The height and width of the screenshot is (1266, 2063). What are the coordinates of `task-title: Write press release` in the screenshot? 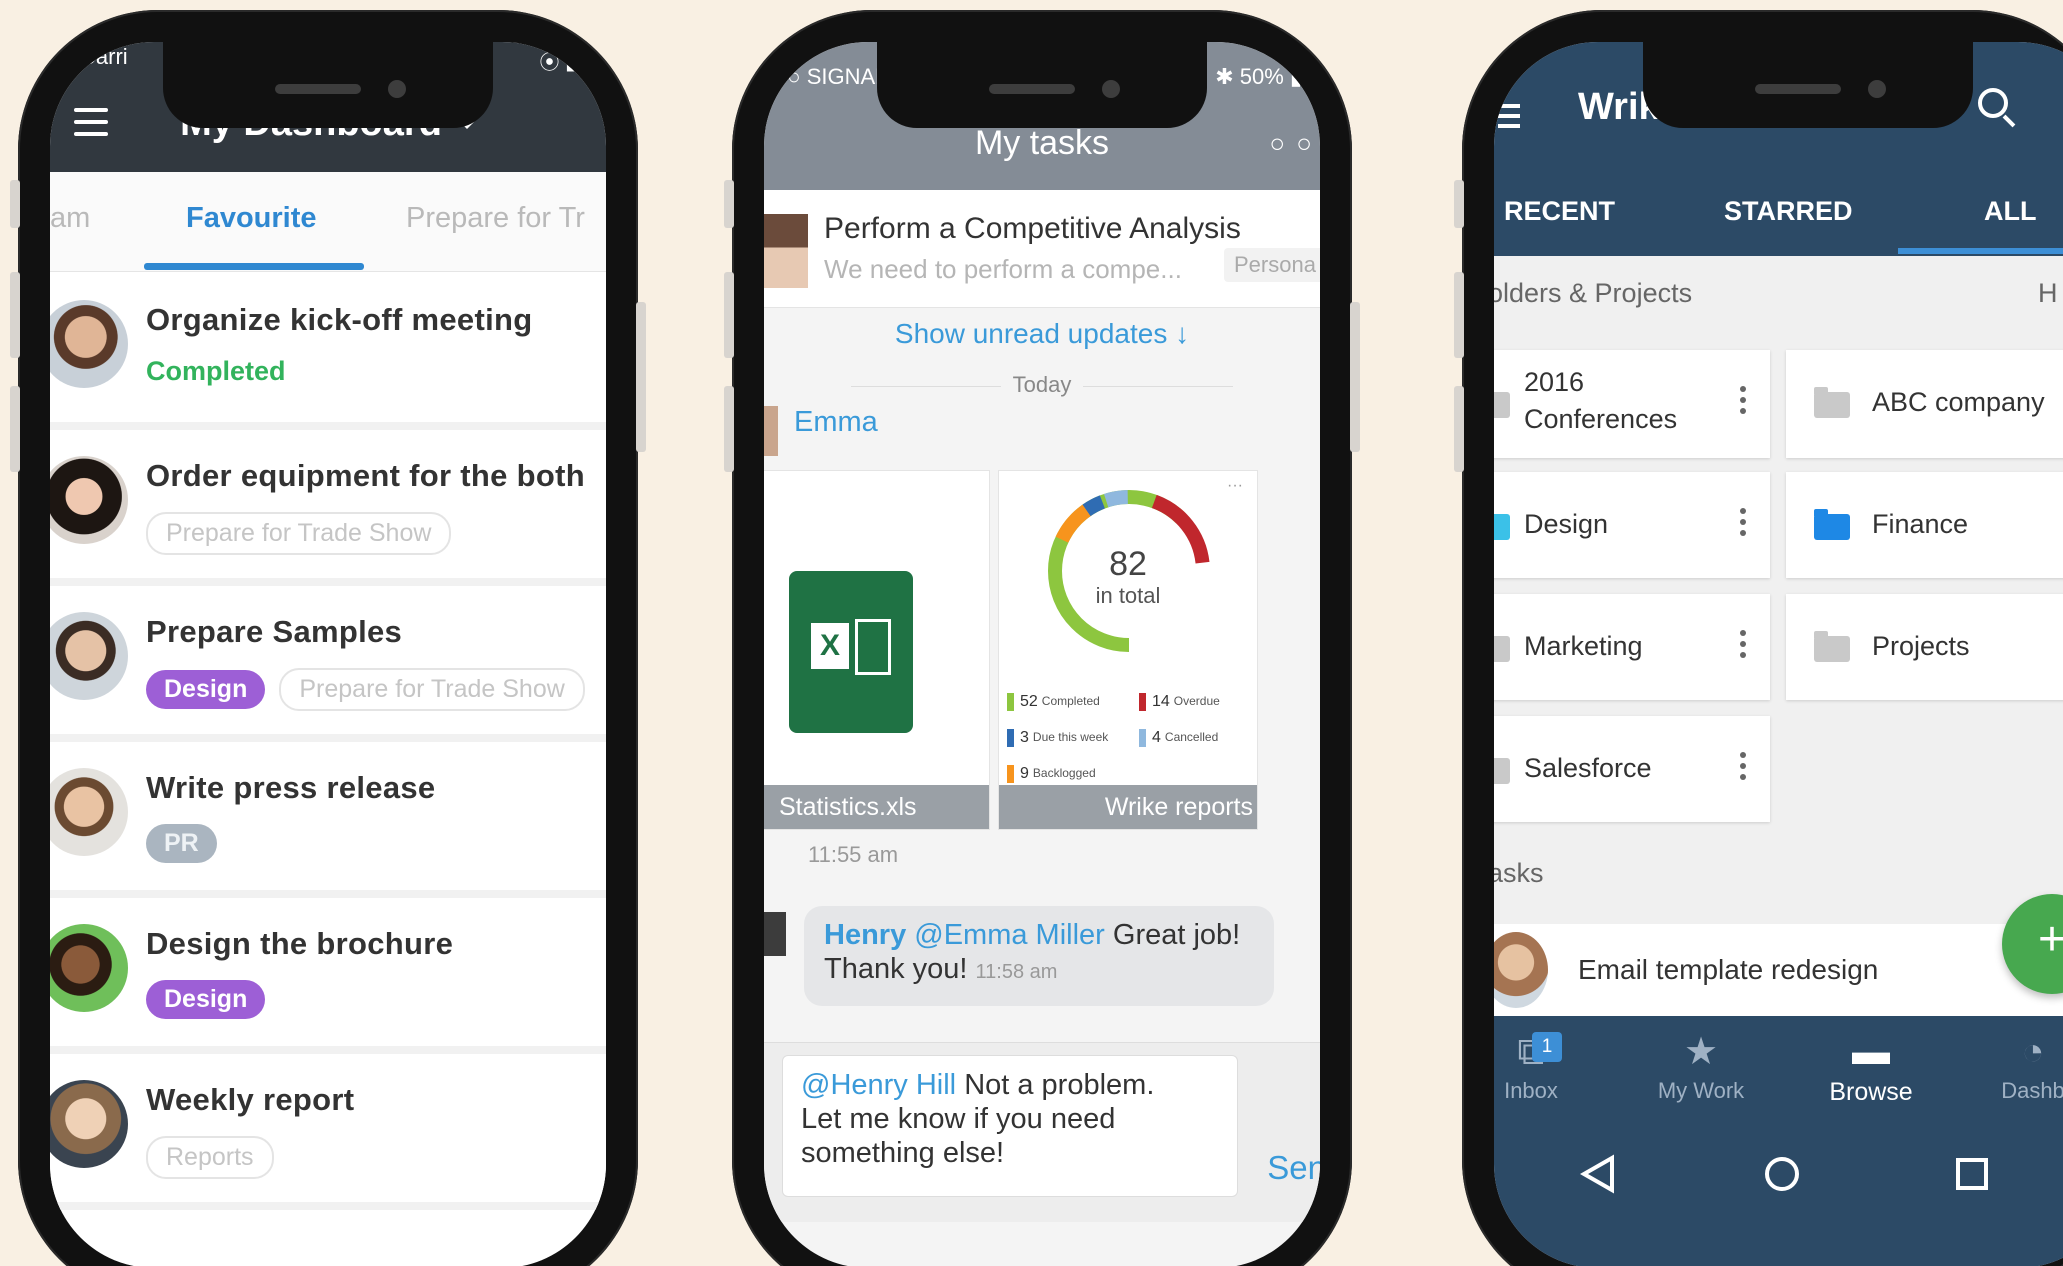 It's located at (291, 787).